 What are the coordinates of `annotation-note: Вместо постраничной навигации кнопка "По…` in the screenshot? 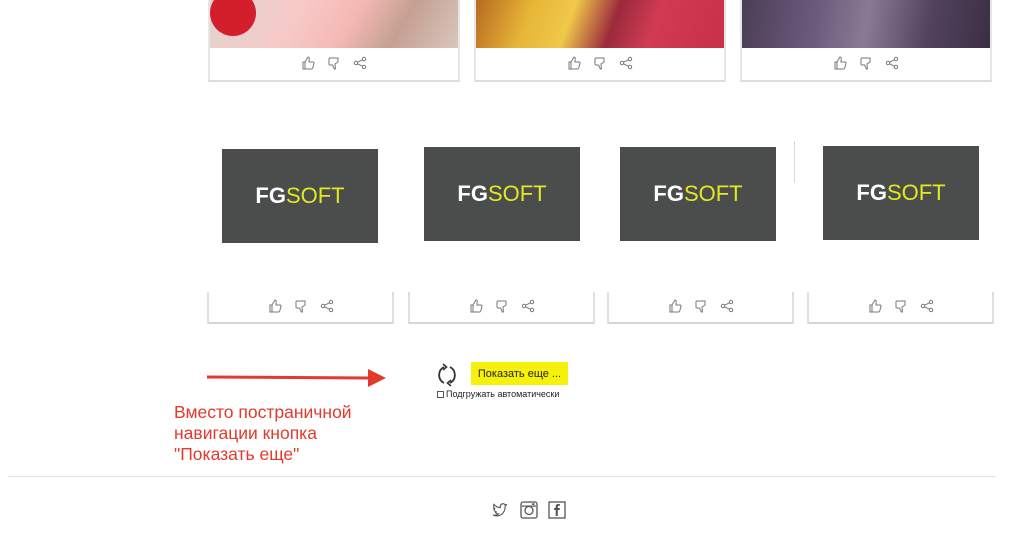 It's located at (284, 433).